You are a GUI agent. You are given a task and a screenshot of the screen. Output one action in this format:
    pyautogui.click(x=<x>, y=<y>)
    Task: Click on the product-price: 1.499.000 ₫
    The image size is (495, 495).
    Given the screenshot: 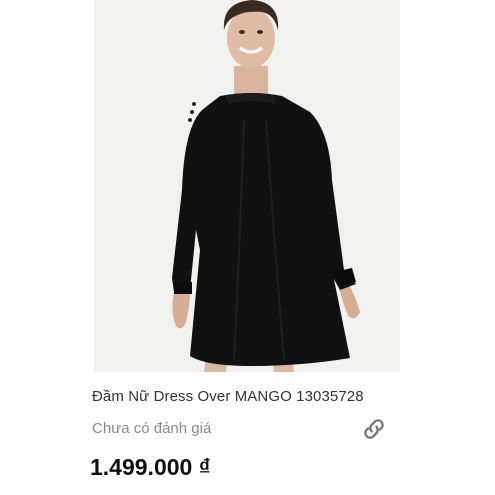 What is the action you would take?
    pyautogui.click(x=150, y=467)
    